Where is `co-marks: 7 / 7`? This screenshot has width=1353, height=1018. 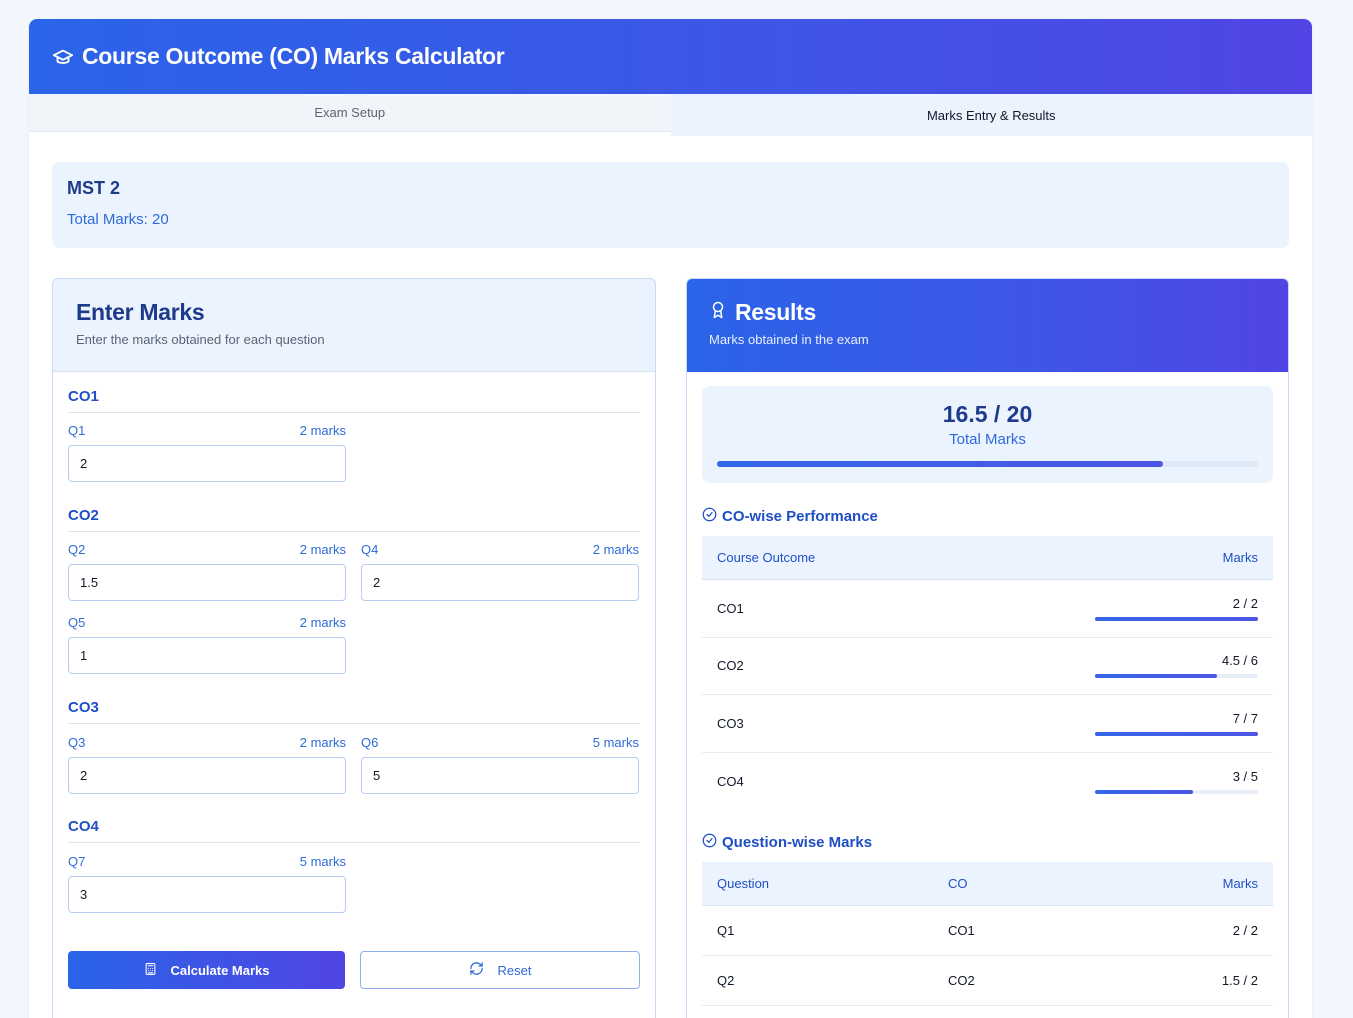
co-marks: 7 / 7 is located at coordinates (1245, 718).